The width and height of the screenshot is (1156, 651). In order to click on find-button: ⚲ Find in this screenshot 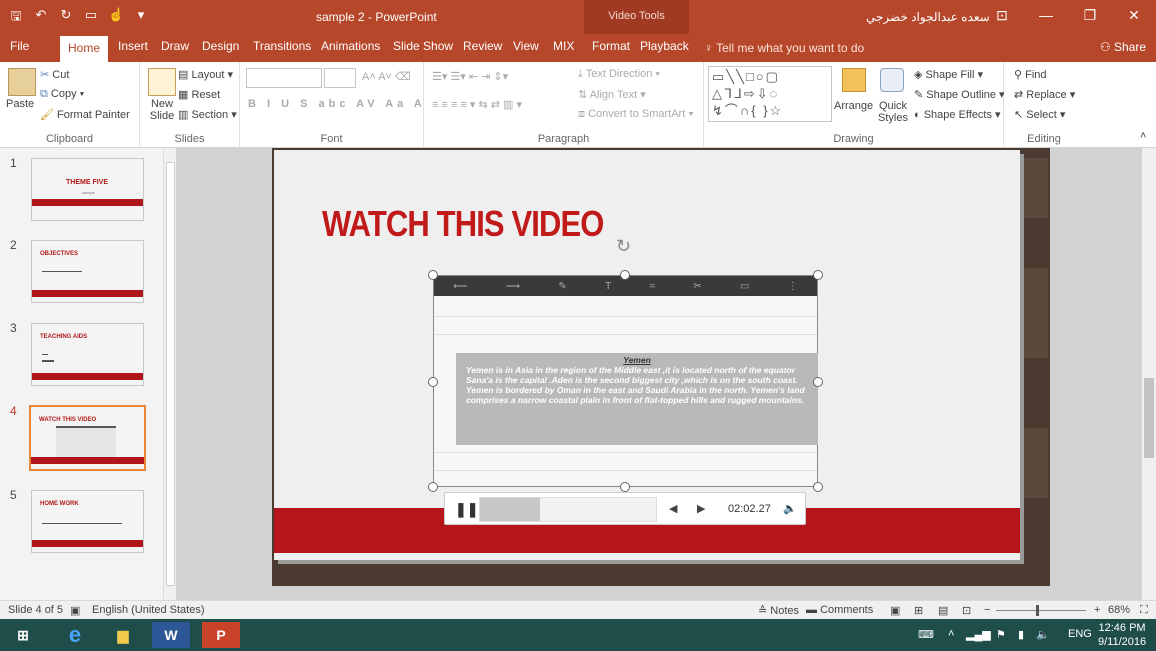, I will do `click(1030, 74)`.